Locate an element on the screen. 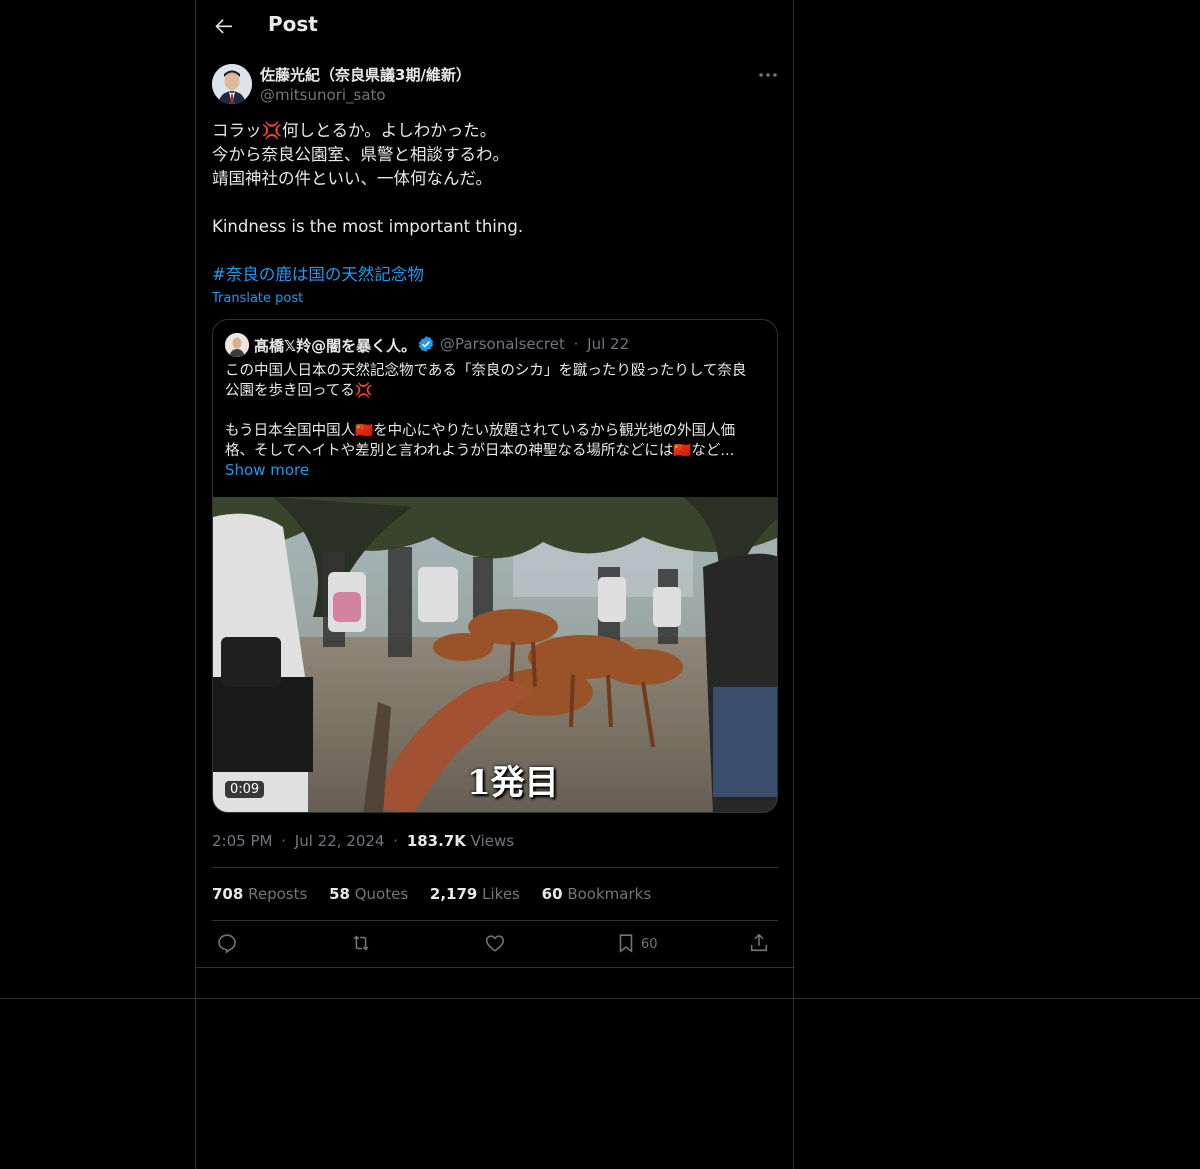  share-icon is located at coordinates (759, 942).